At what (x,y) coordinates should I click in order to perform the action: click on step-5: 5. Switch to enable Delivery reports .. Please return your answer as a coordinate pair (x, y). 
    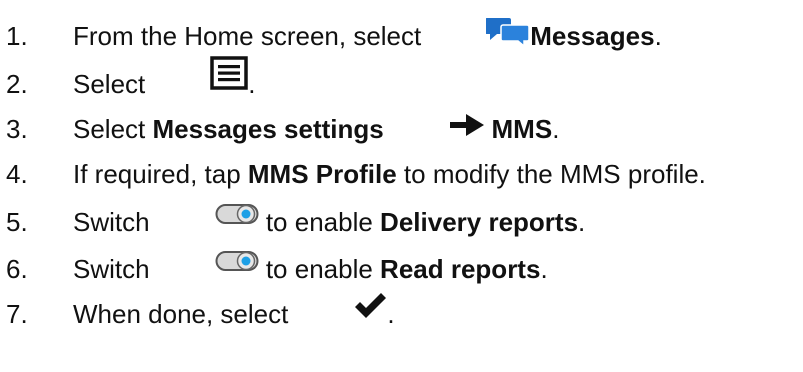
    Looking at the image, I should click on (401, 222).